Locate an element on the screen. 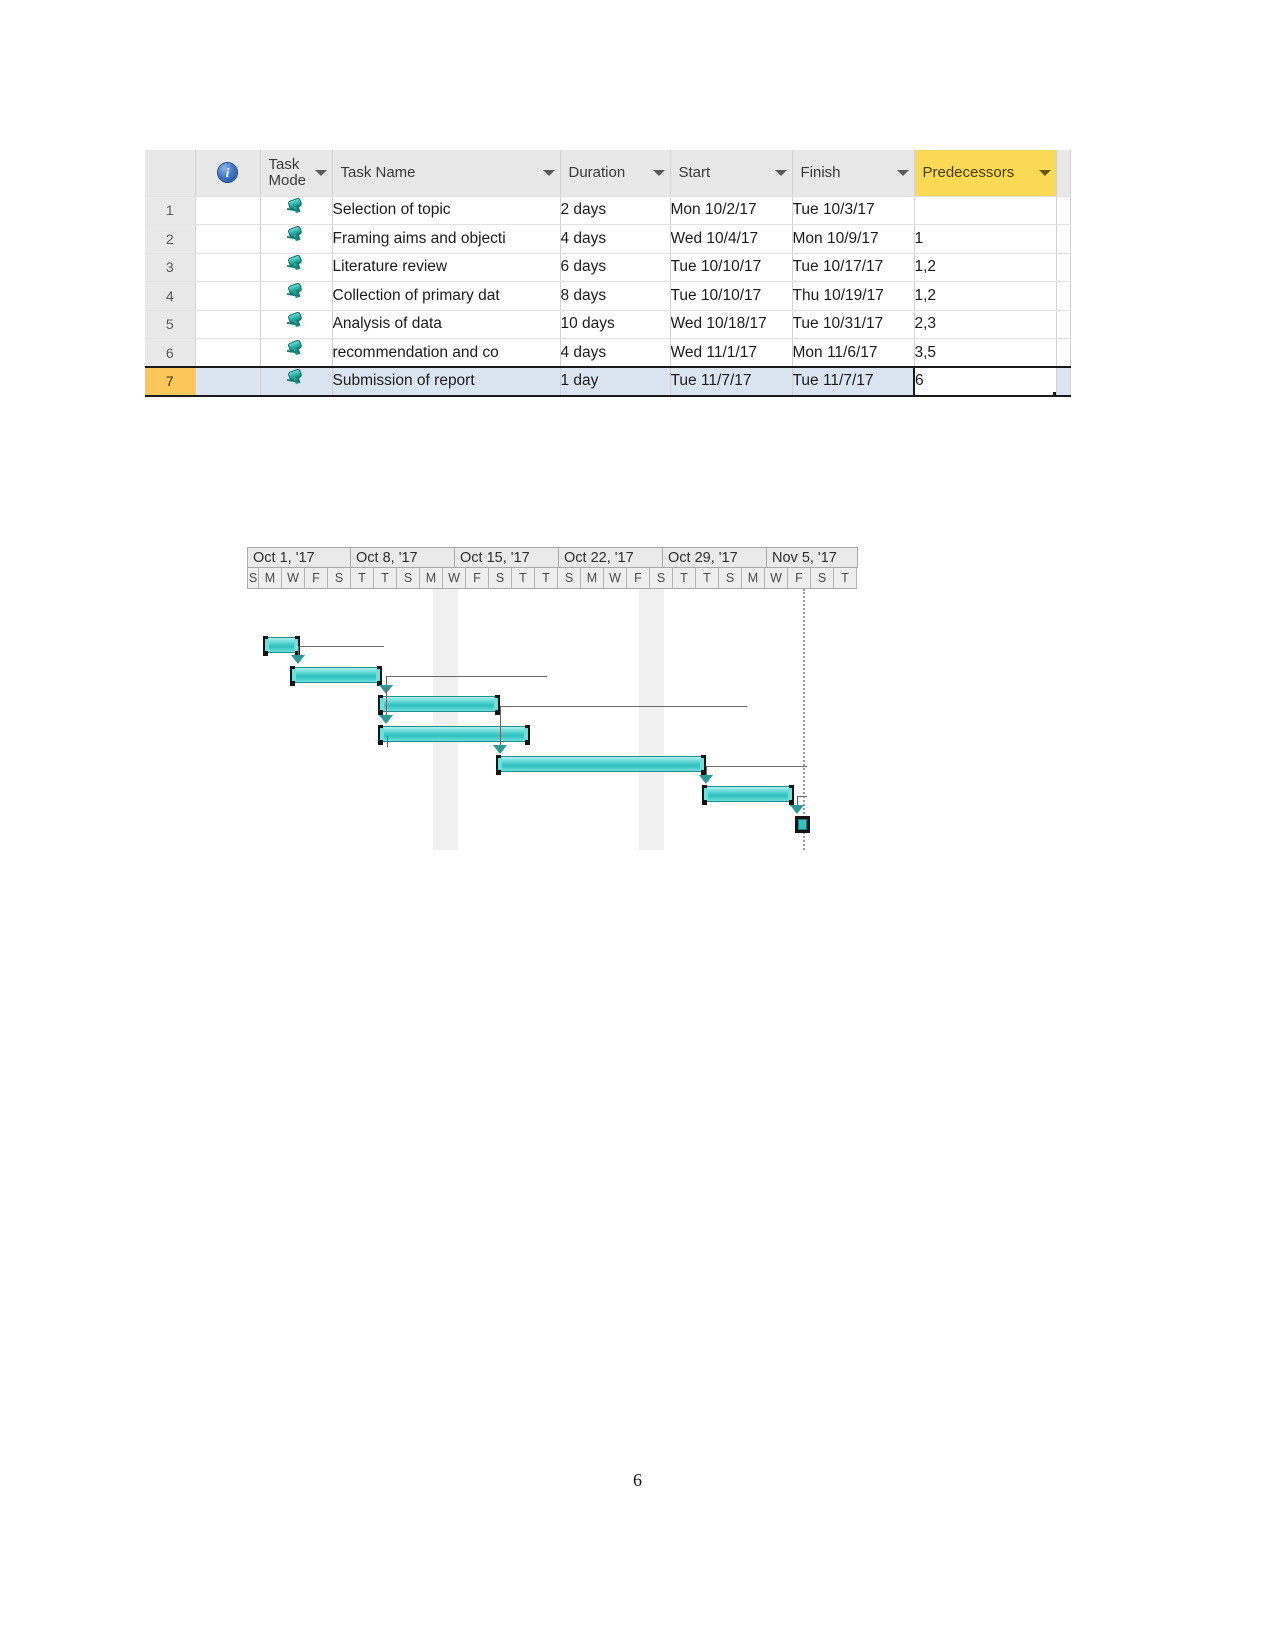  row-start-cell: Wed 10/4/17 is located at coordinates (731, 239).